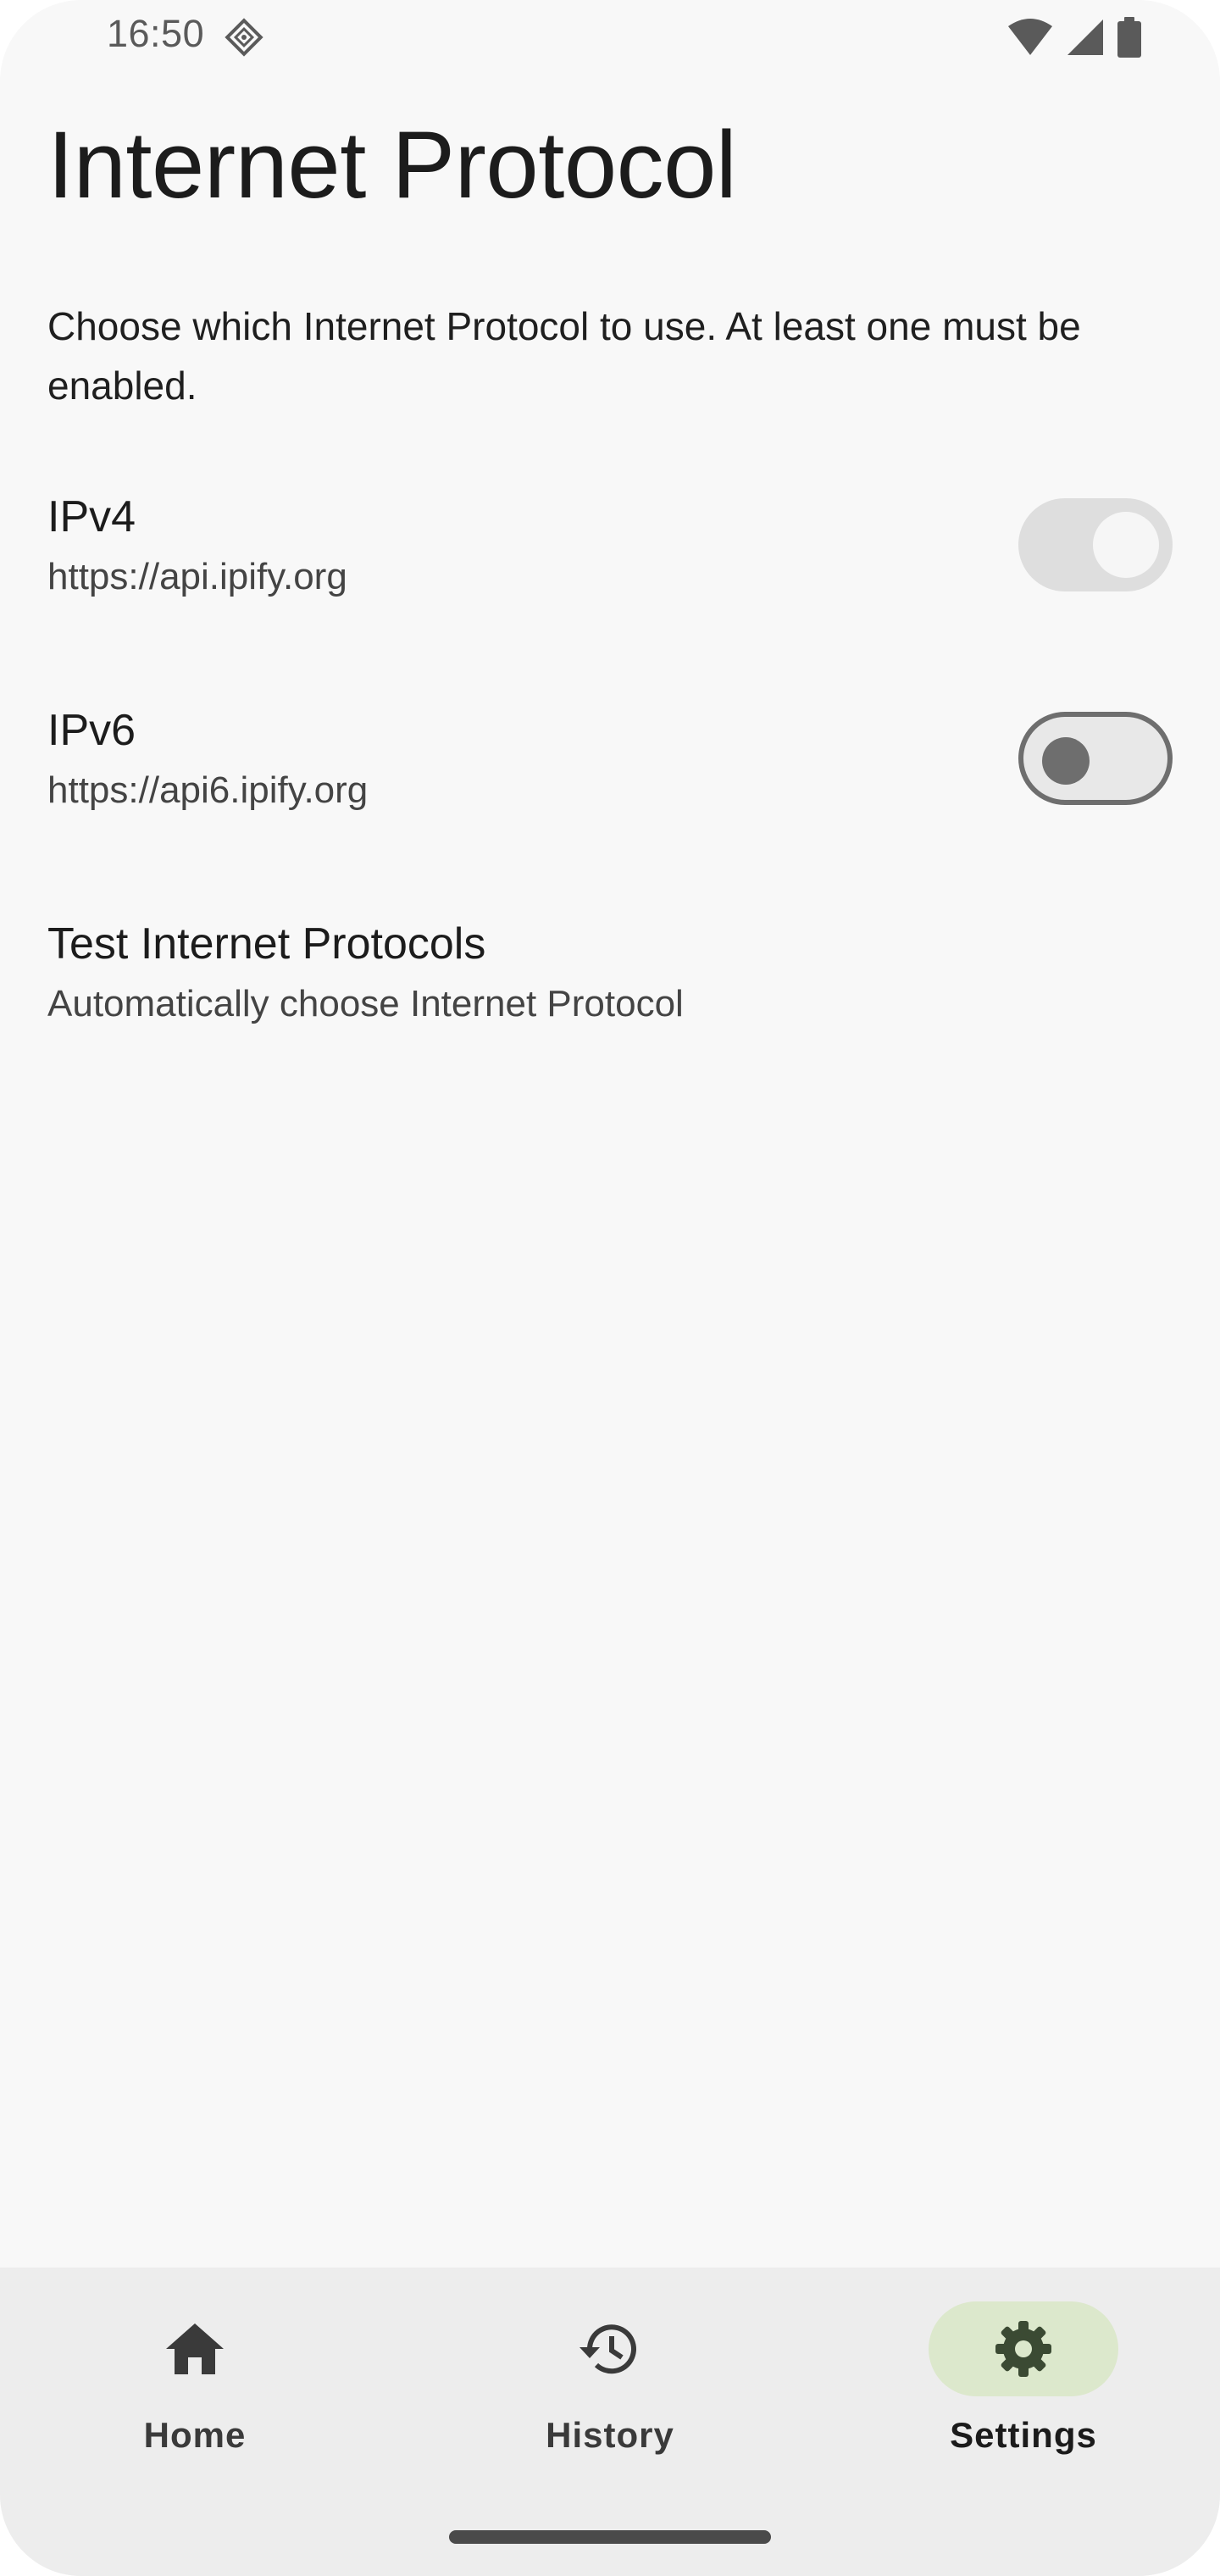 Image resolution: width=1220 pixels, height=2576 pixels. I want to click on pref-title: IPv4, so click(91, 516).